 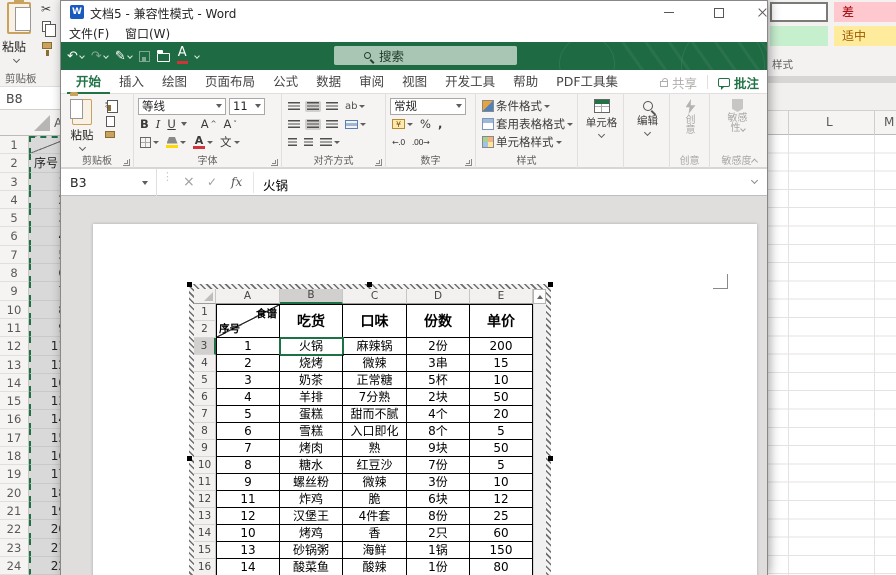 What do you see at coordinates (144, 124) in the screenshot?
I see `bold-button: B` at bounding box center [144, 124].